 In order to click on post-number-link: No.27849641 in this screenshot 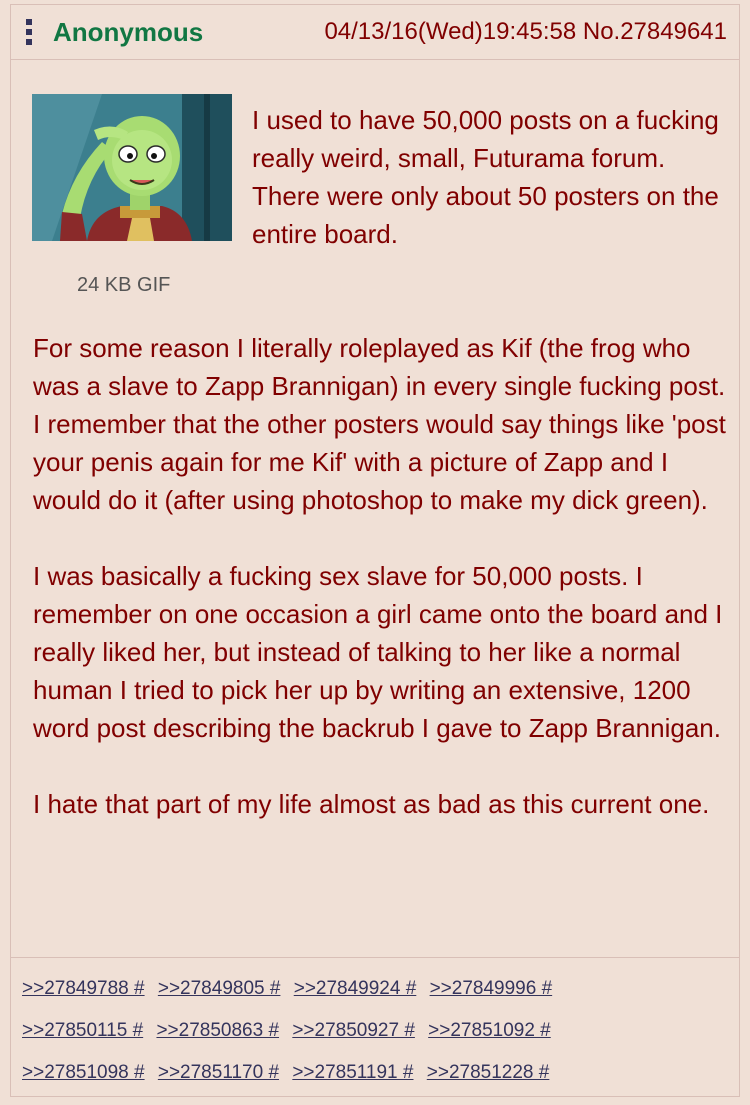, I will do `click(655, 31)`.